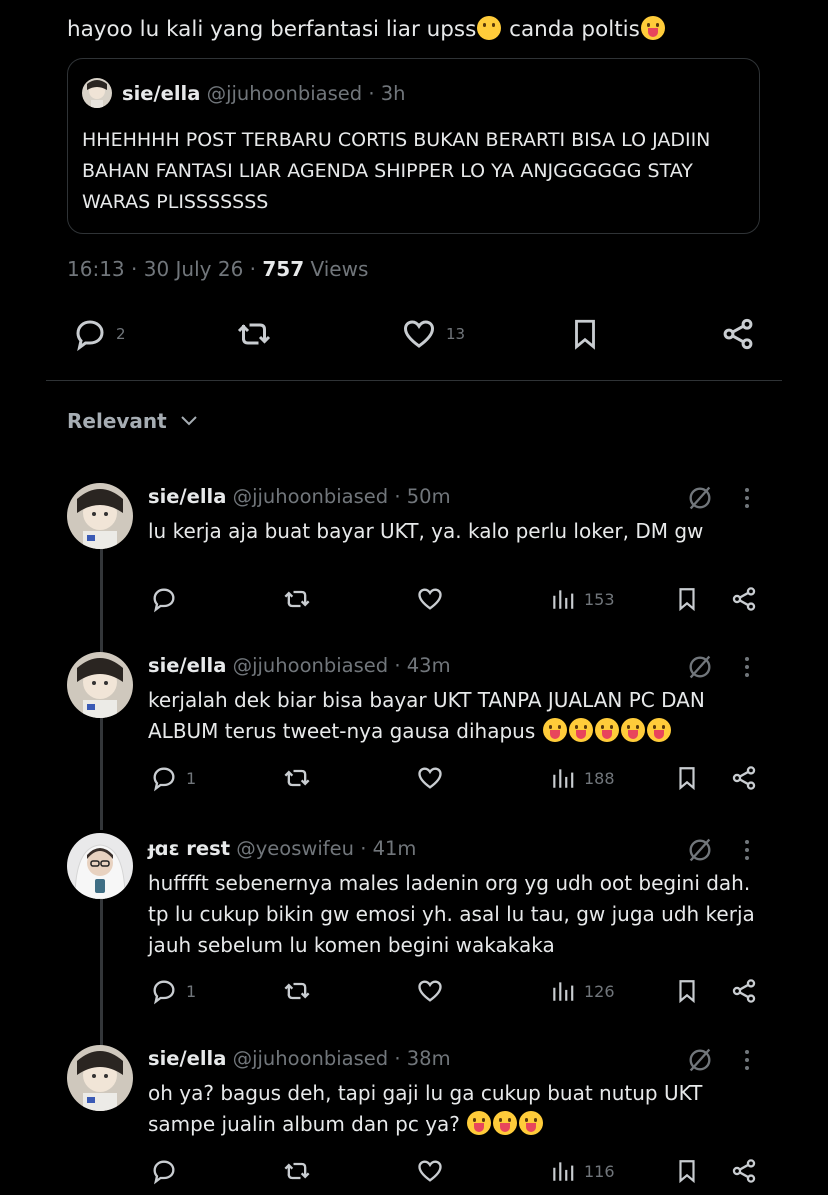 The width and height of the screenshot is (828, 1195). Describe the element at coordinates (432, 334) in the screenshot. I see `like-button: 13` at that location.